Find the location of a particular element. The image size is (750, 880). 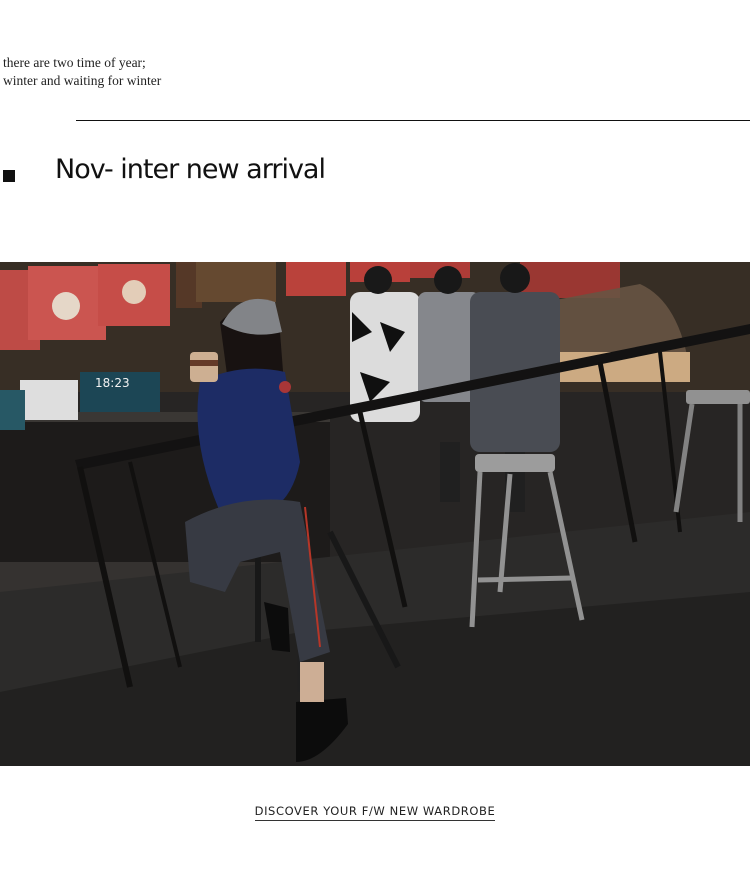

tagline-line-2: winter and waiting for winter is located at coordinates (82, 80).